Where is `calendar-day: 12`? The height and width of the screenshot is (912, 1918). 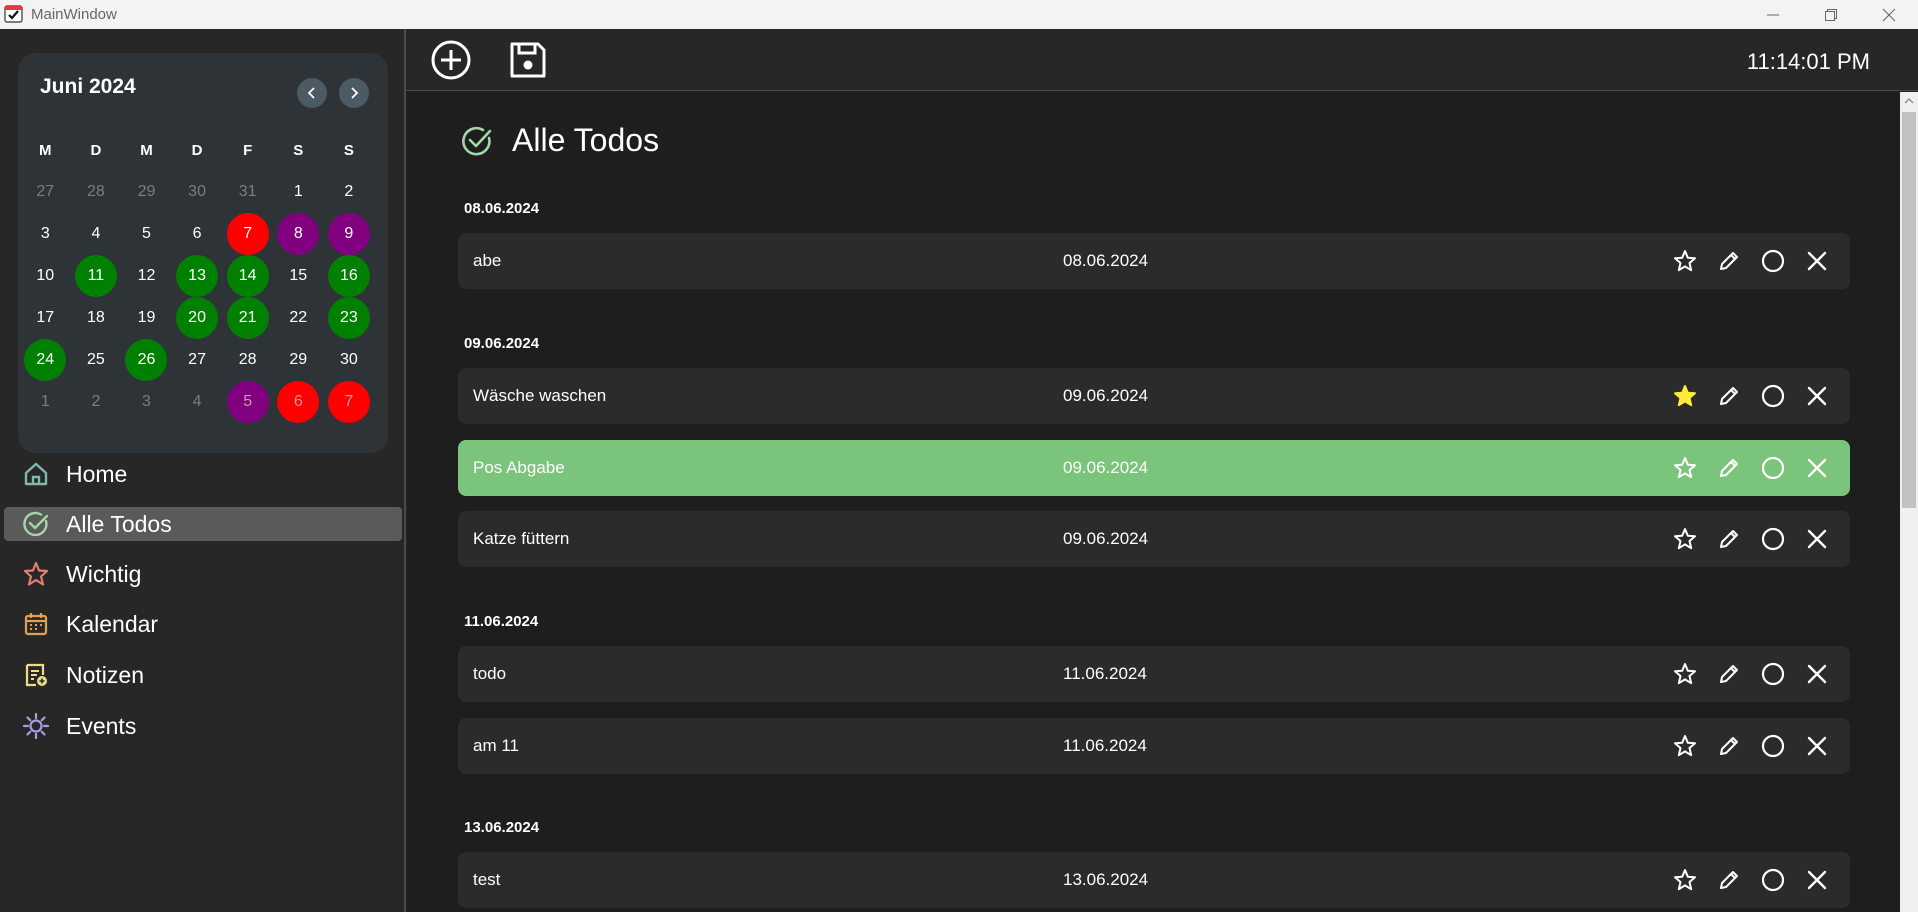
calendar-day: 12 is located at coordinates (146, 276).